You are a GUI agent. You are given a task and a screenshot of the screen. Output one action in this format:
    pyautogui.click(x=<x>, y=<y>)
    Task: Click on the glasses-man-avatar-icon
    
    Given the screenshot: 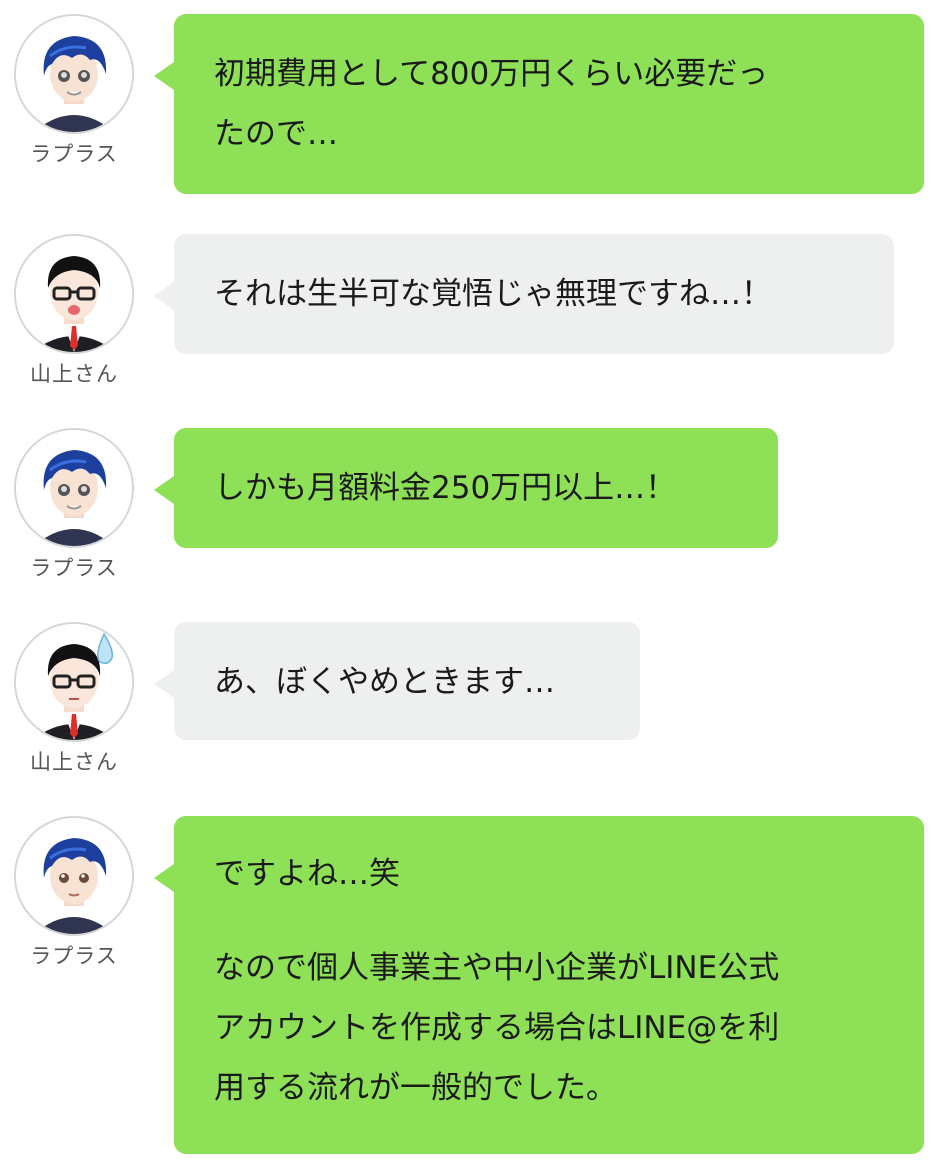 What is the action you would take?
    pyautogui.click(x=74, y=294)
    